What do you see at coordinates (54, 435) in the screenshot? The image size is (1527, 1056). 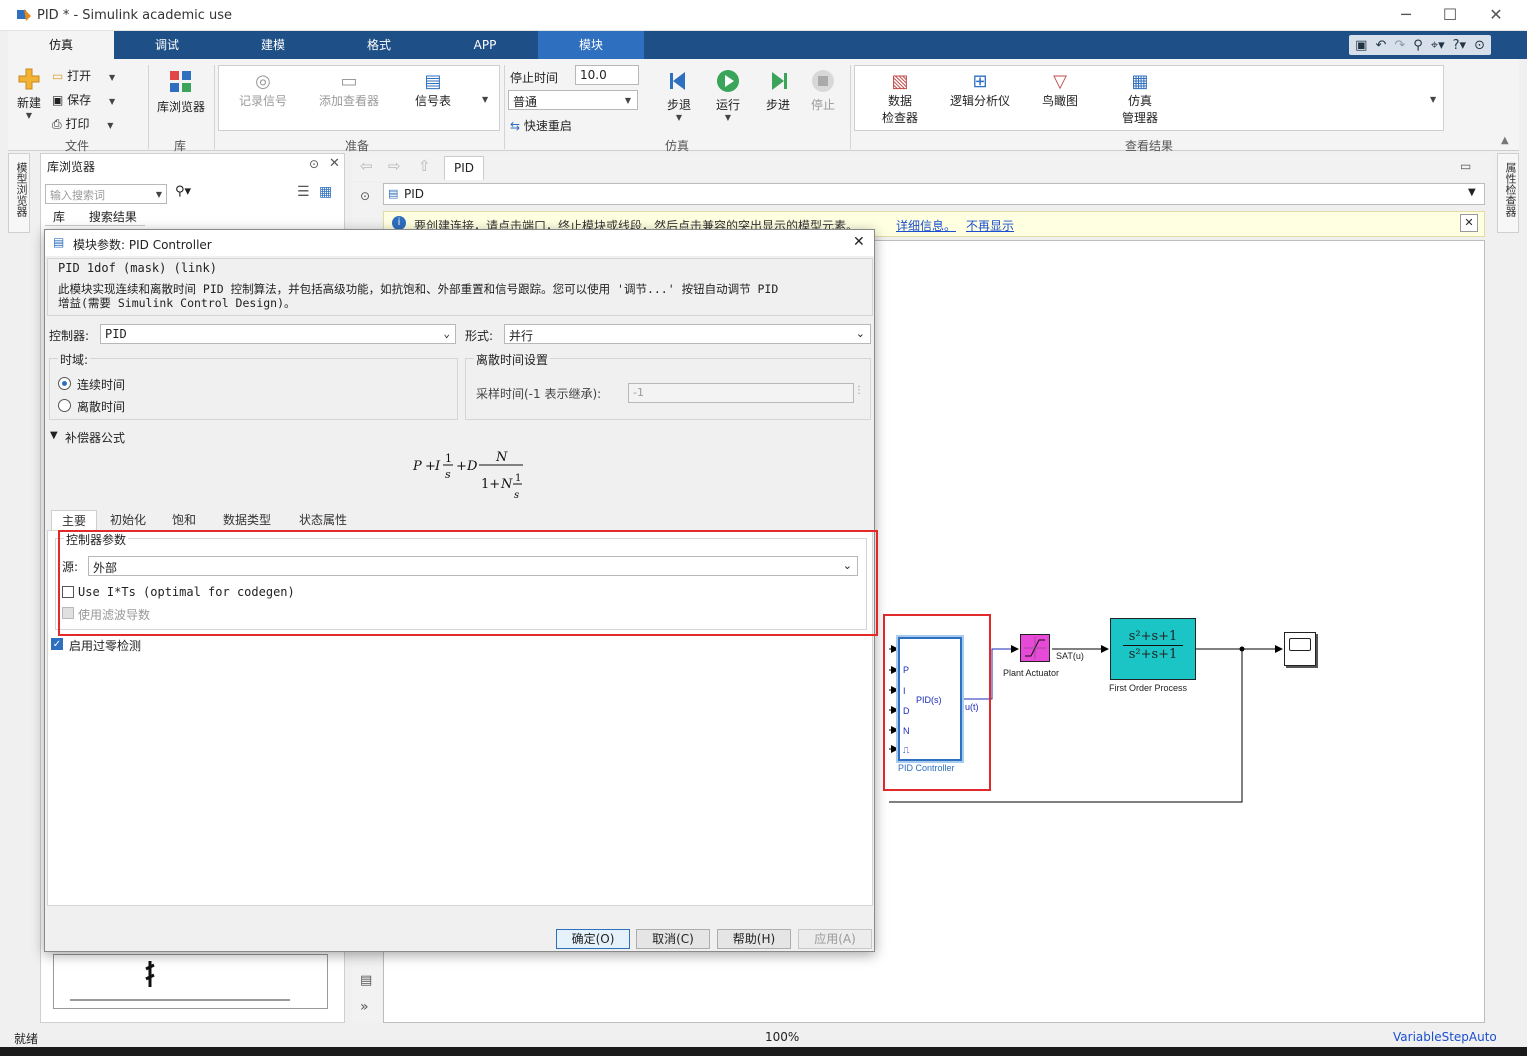 I see `compensator-collapse-icon: ▼` at bounding box center [54, 435].